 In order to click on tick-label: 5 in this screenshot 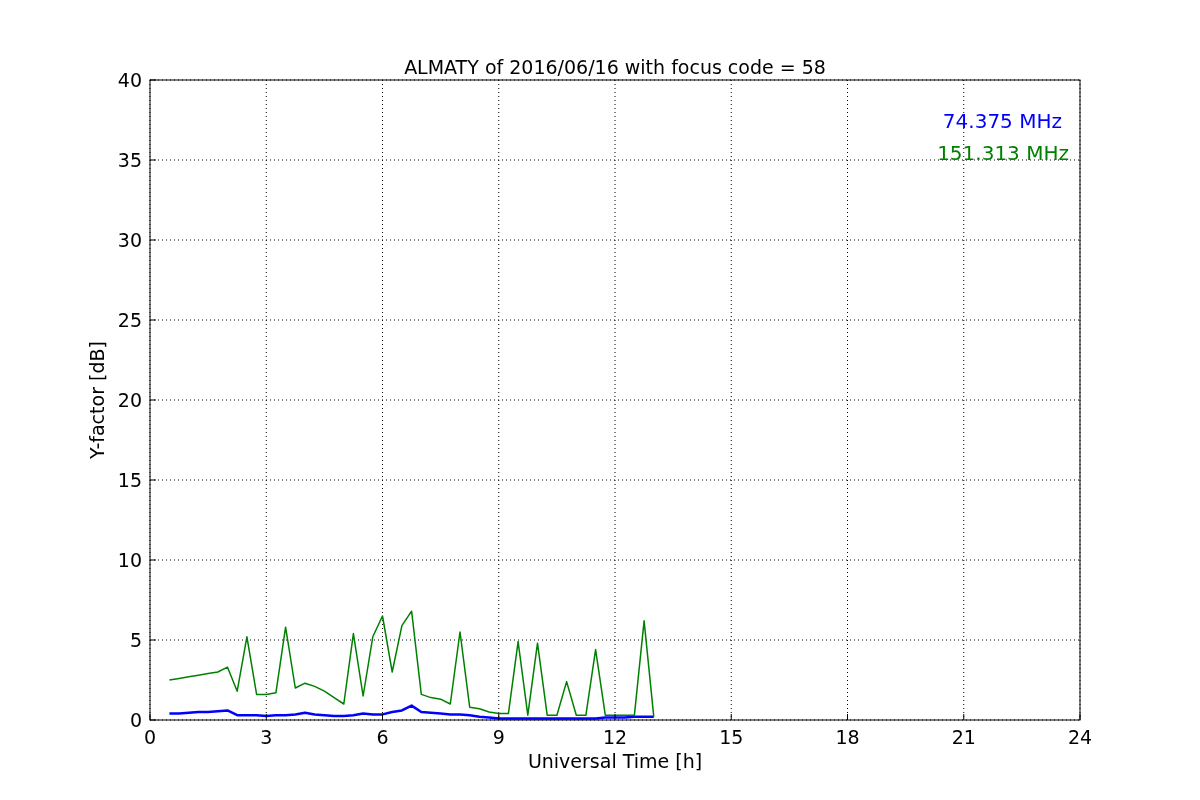, I will do `click(135, 640)`.